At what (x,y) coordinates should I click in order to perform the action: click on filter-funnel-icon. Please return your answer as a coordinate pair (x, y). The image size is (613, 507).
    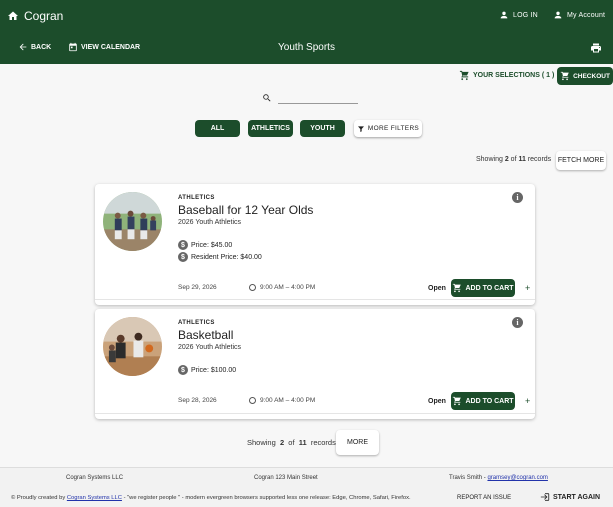
    Looking at the image, I should click on (360, 128).